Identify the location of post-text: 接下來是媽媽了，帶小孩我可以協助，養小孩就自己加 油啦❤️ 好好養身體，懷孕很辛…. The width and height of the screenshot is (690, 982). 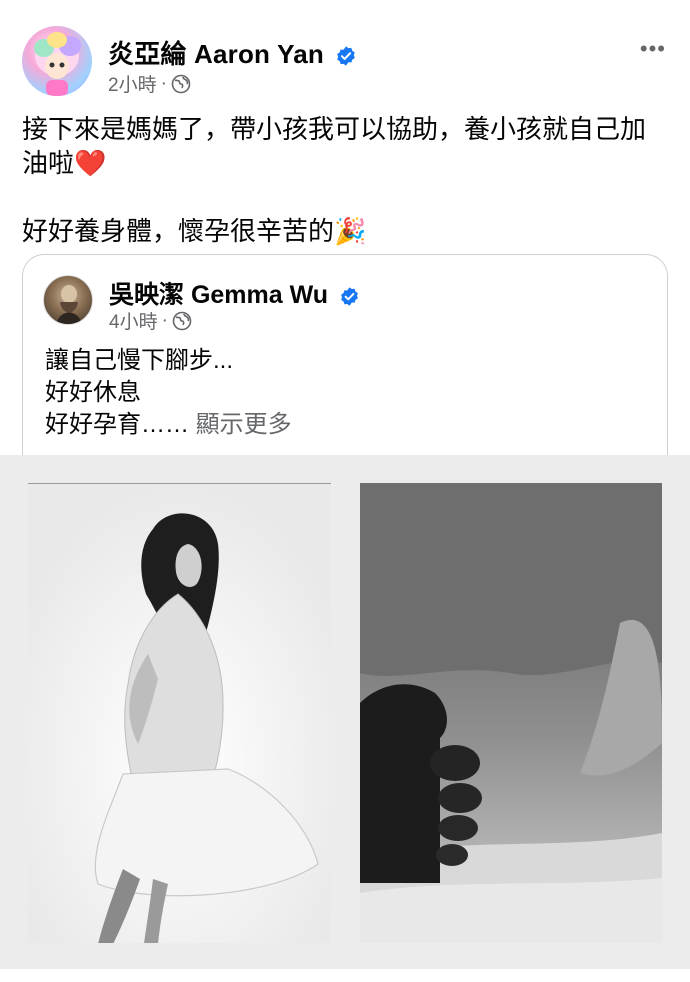
(347, 180).